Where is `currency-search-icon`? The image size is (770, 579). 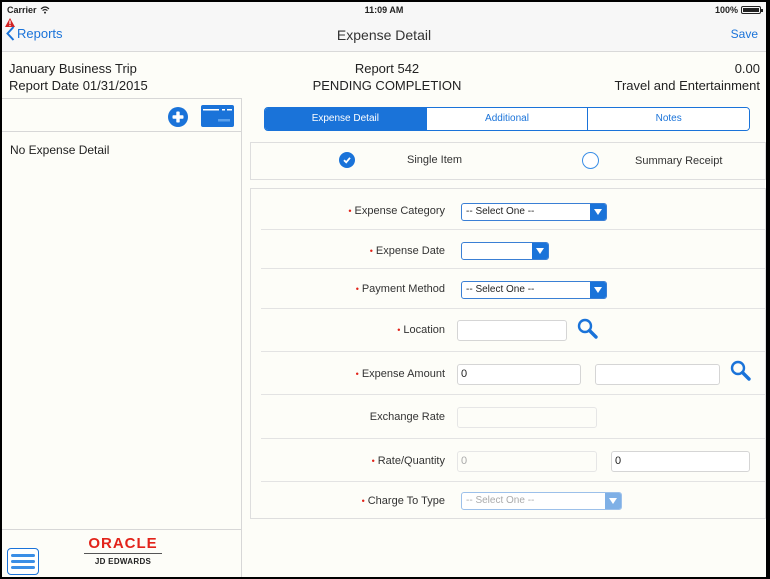 currency-search-icon is located at coordinates (741, 371).